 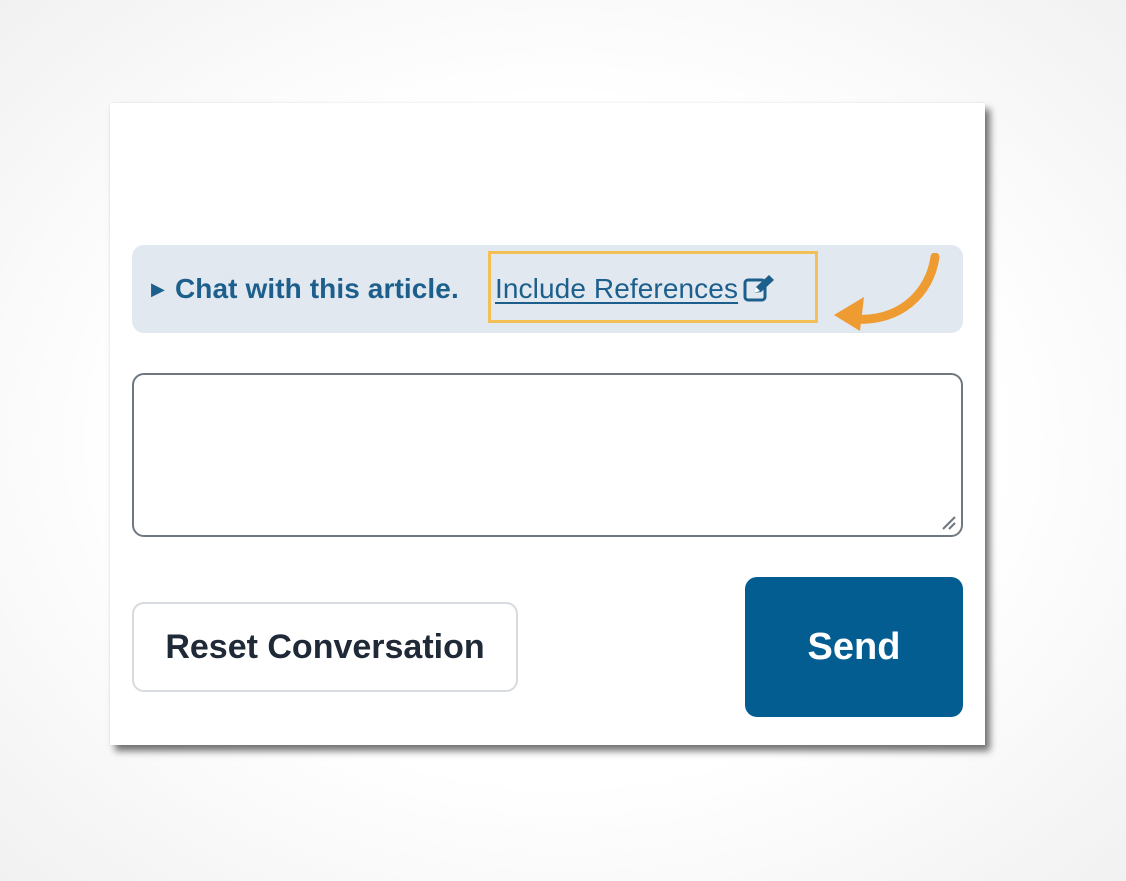 I want to click on chat-summary-label: Chat with this article., so click(x=317, y=289).